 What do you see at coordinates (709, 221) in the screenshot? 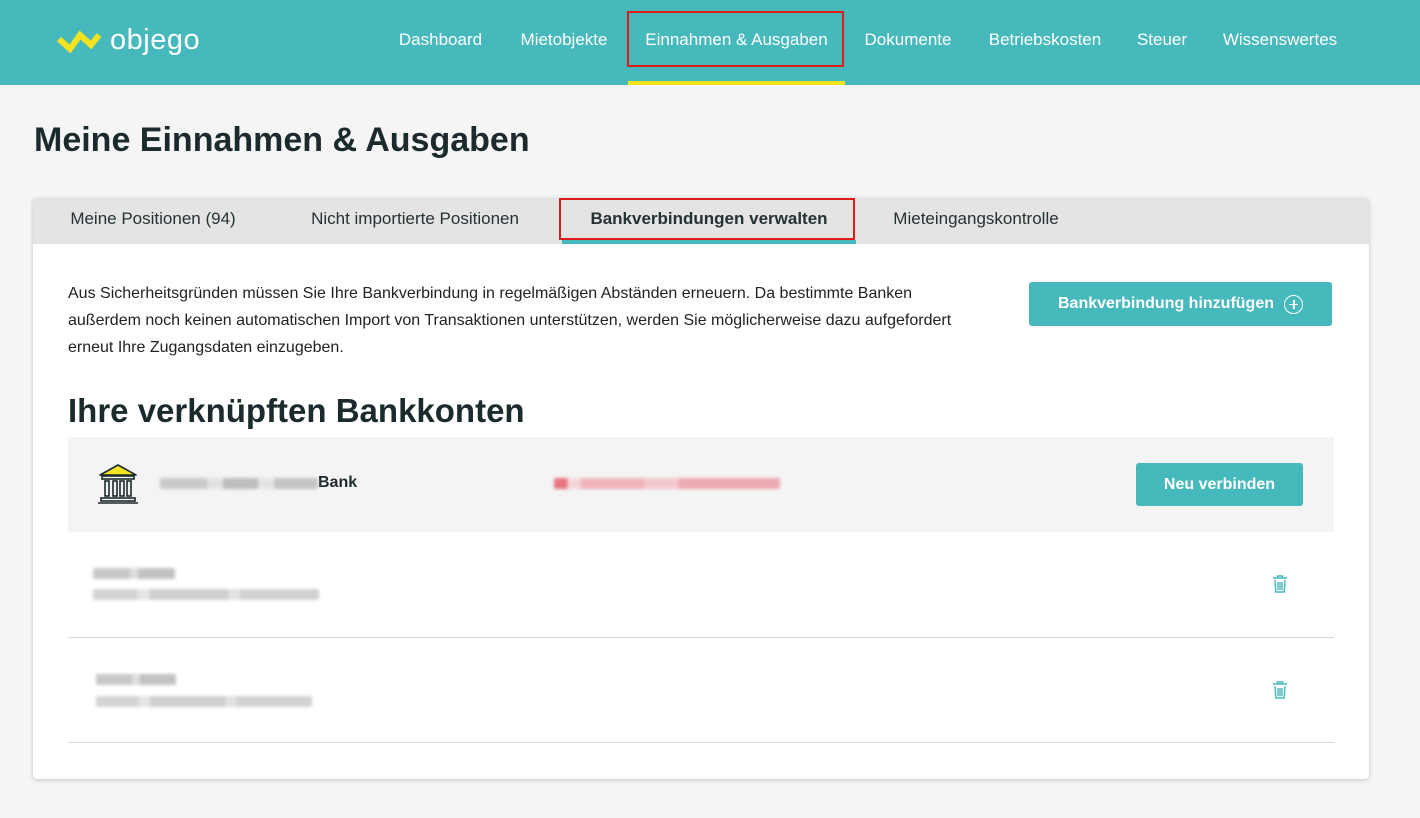
I see `tab-bankverbindungen-verwalten: Bankverbindungen verwalten` at bounding box center [709, 221].